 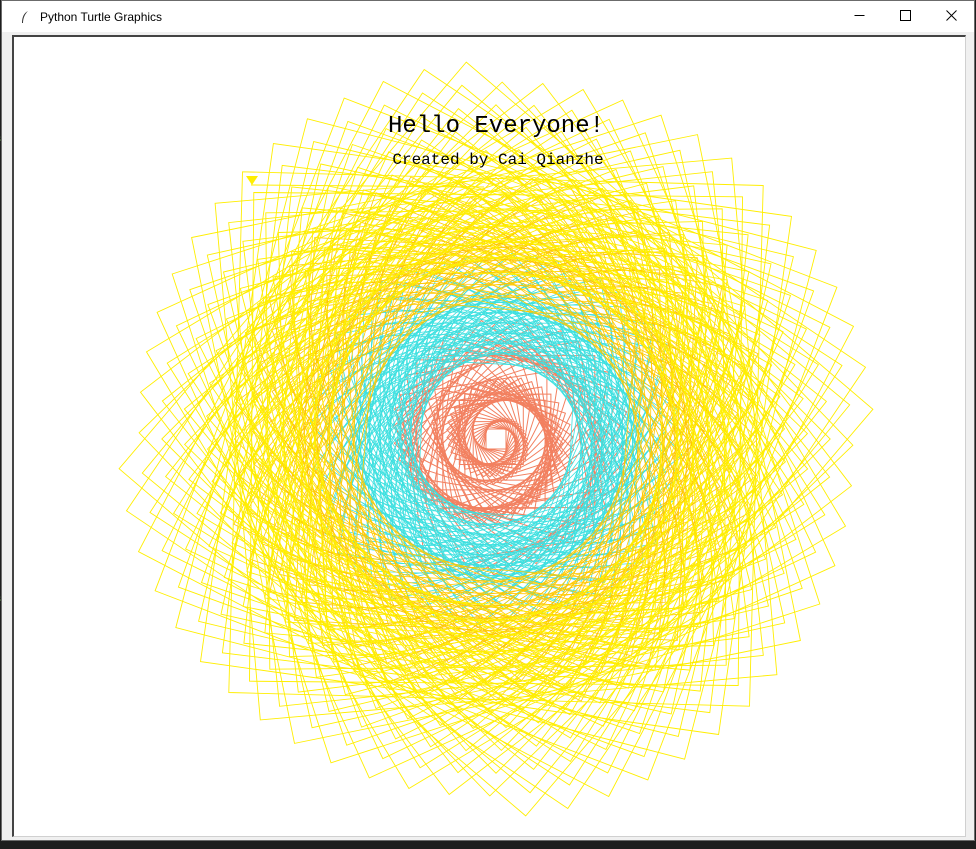 I want to click on close-icon, so click(x=951, y=17).